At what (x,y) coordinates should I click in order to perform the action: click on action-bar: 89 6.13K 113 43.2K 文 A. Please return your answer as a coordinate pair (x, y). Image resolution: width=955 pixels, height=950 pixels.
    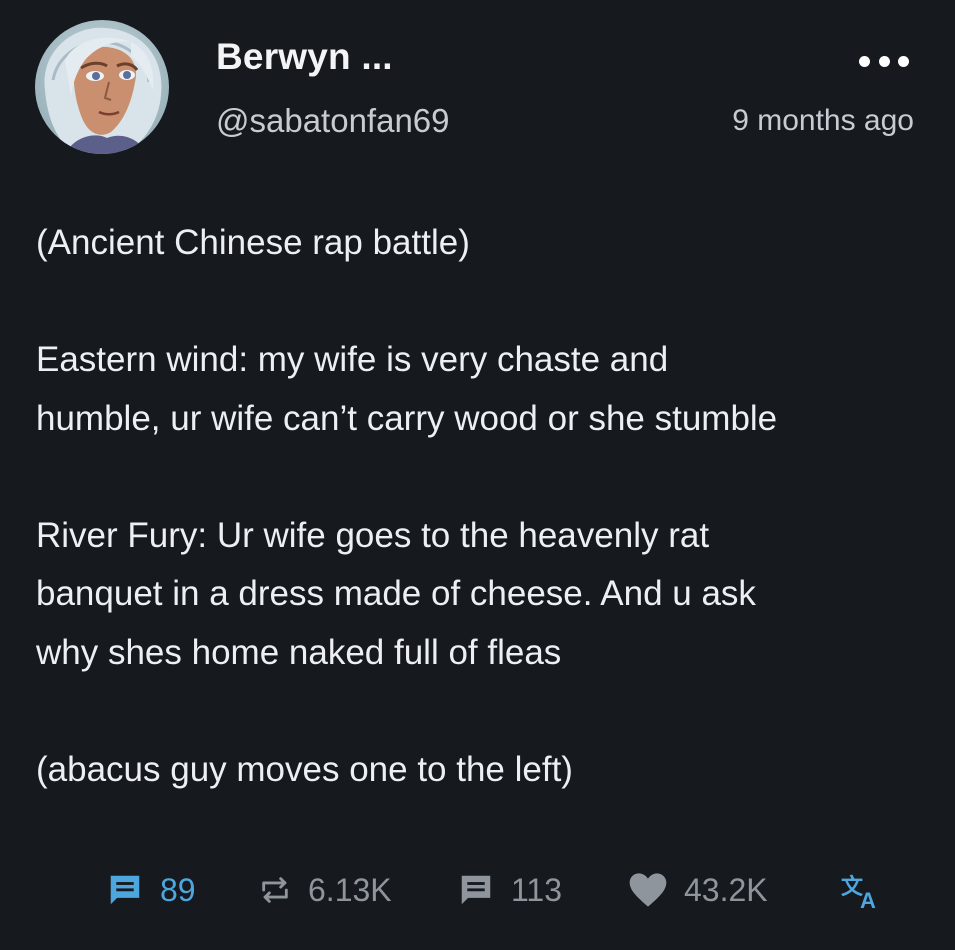
    Looking at the image, I should click on (477, 890).